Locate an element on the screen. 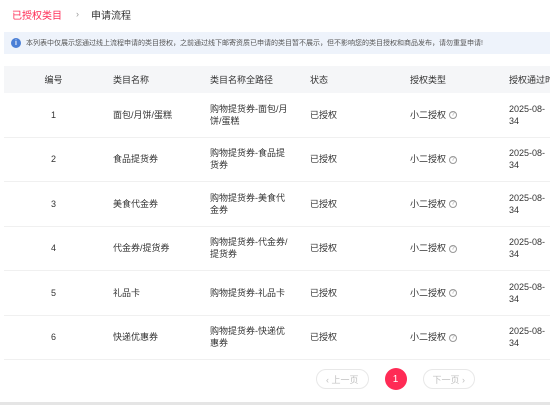 The height and width of the screenshot is (405, 550). column-header-auth-time: 授权通过时 is located at coordinates (529, 79).